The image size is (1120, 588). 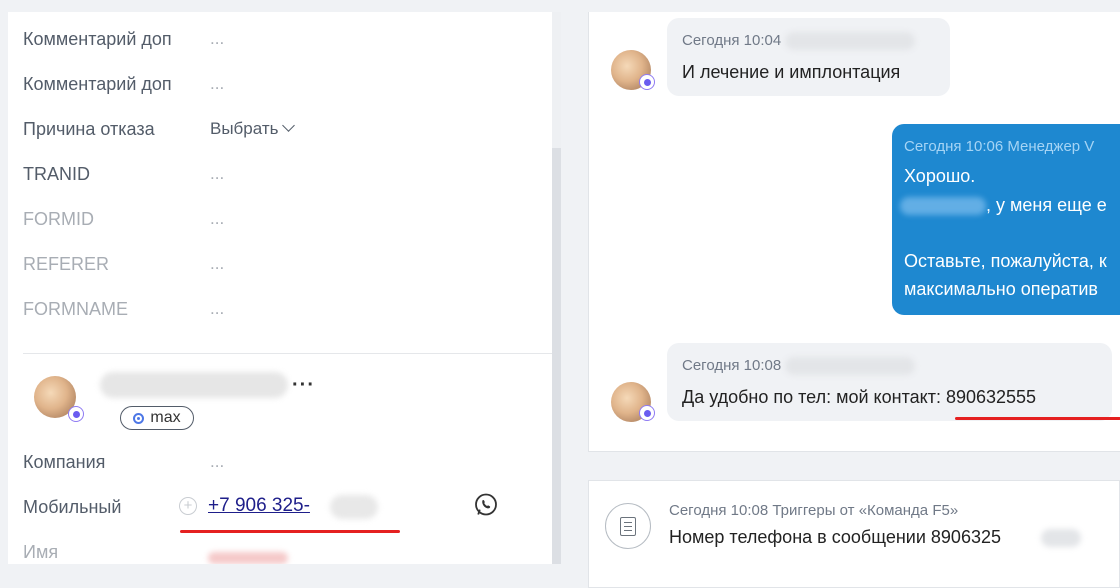 What do you see at coordinates (732, 40) in the screenshot?
I see `message-time: Сегодня 10:04` at bounding box center [732, 40].